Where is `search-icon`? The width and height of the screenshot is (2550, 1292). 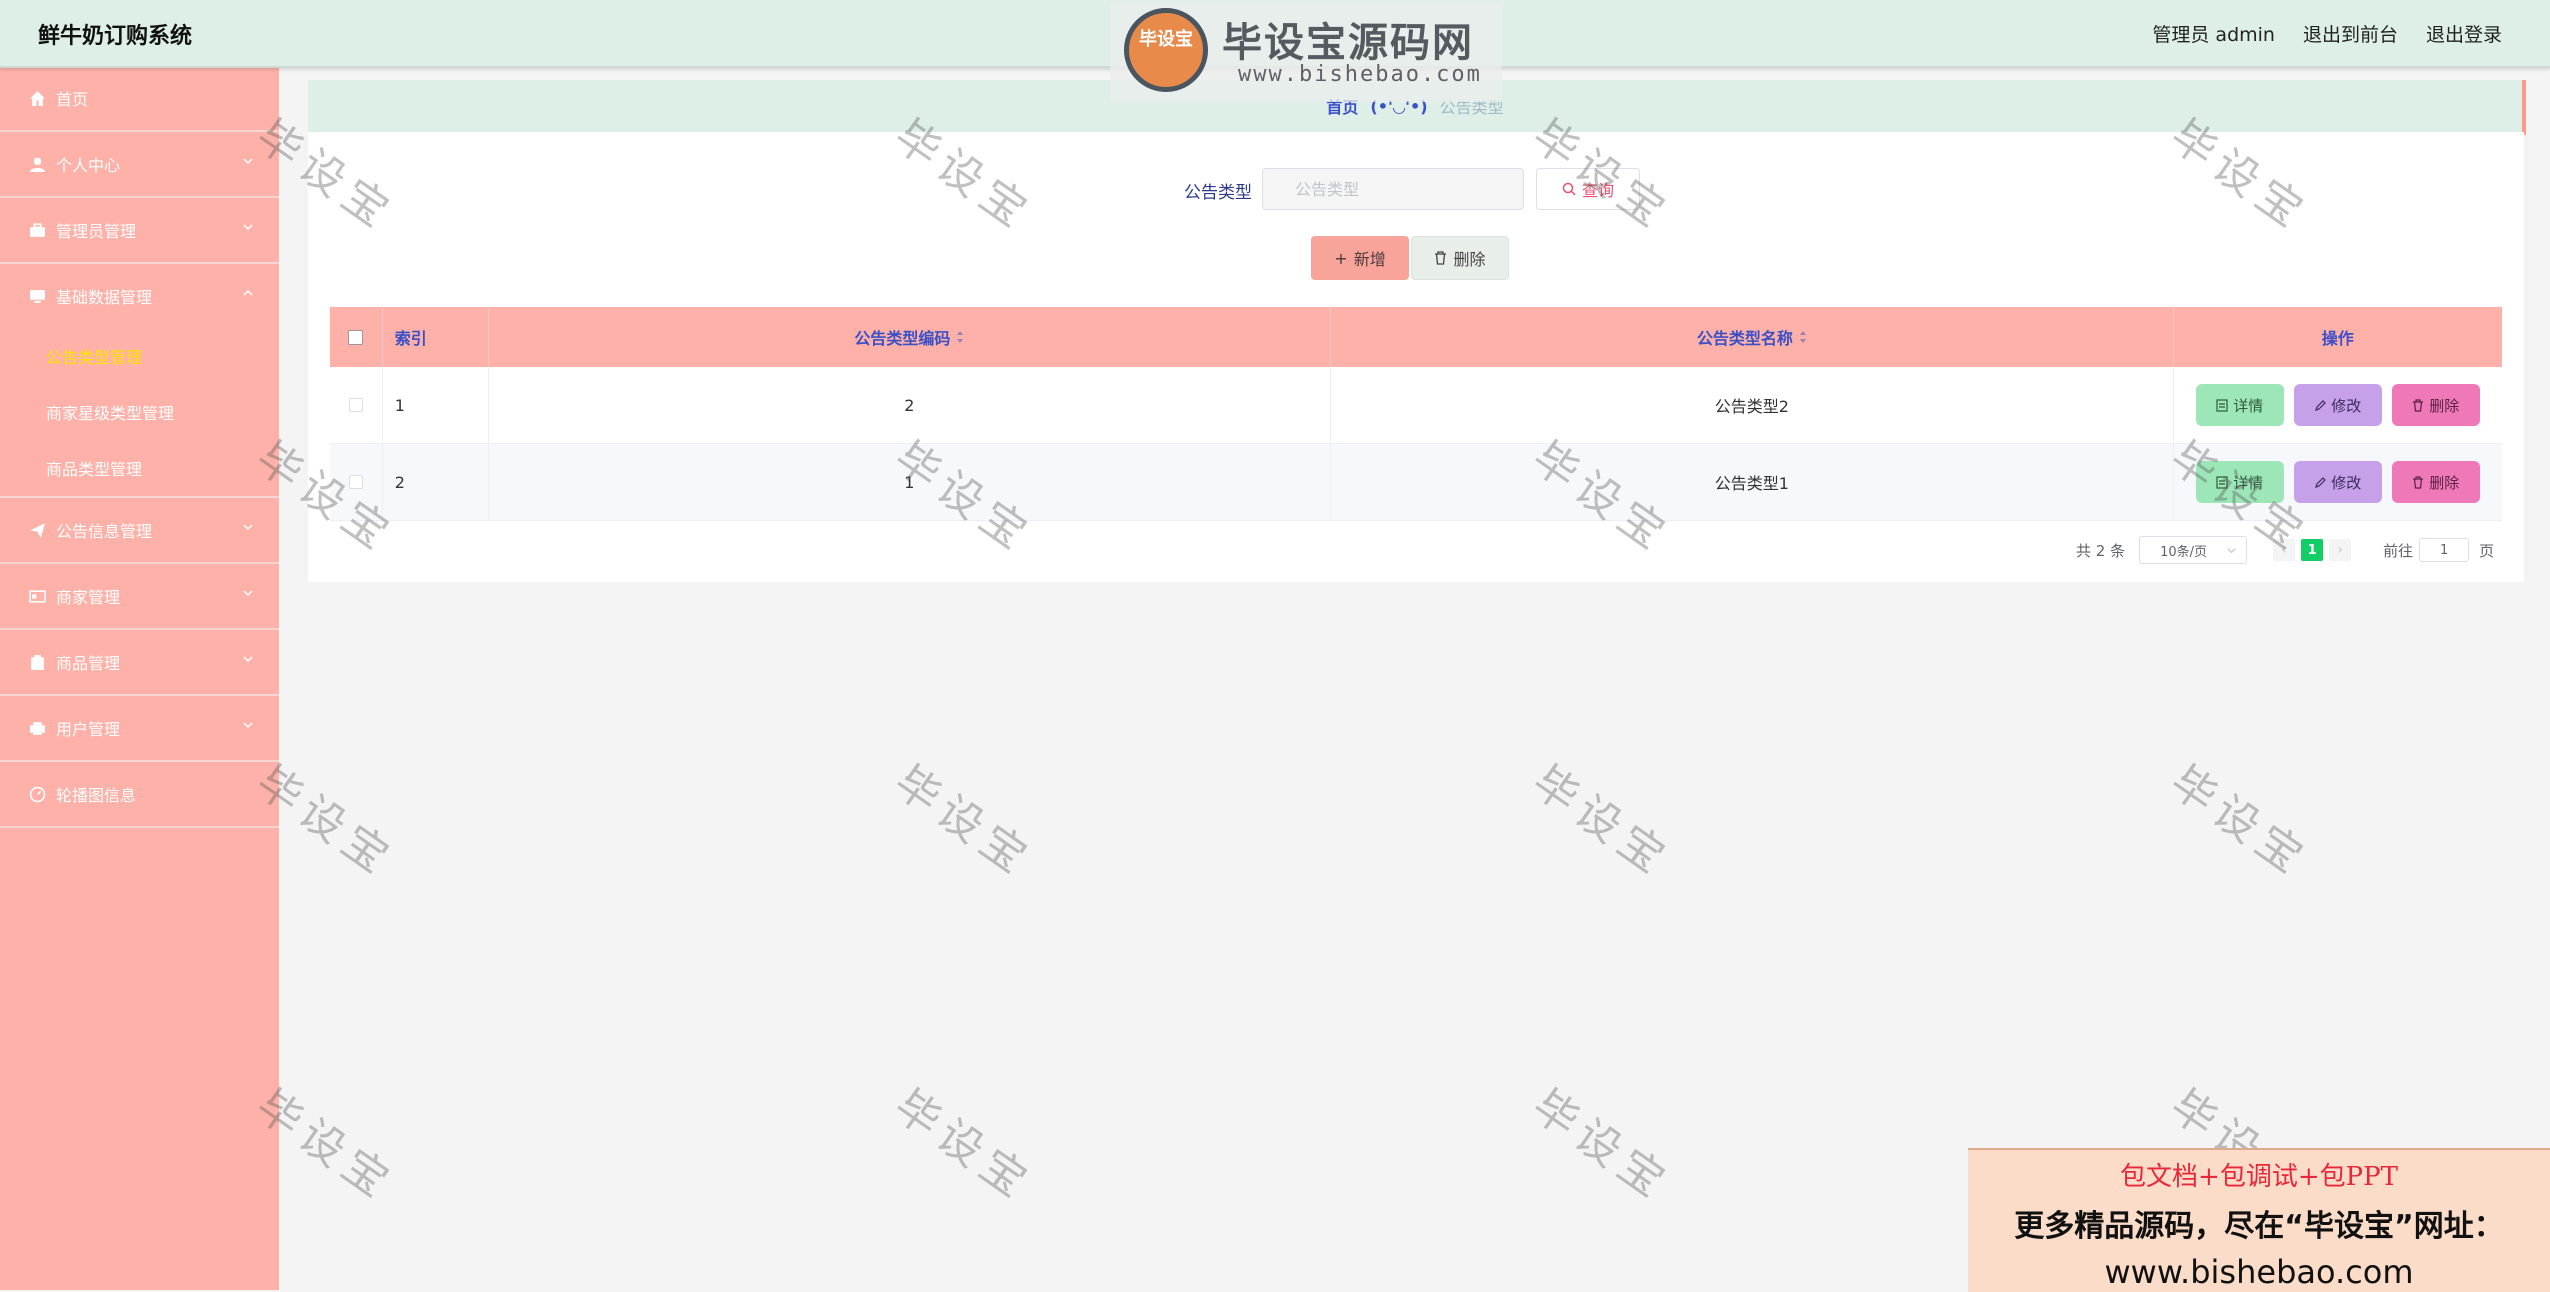 search-icon is located at coordinates (1569, 189).